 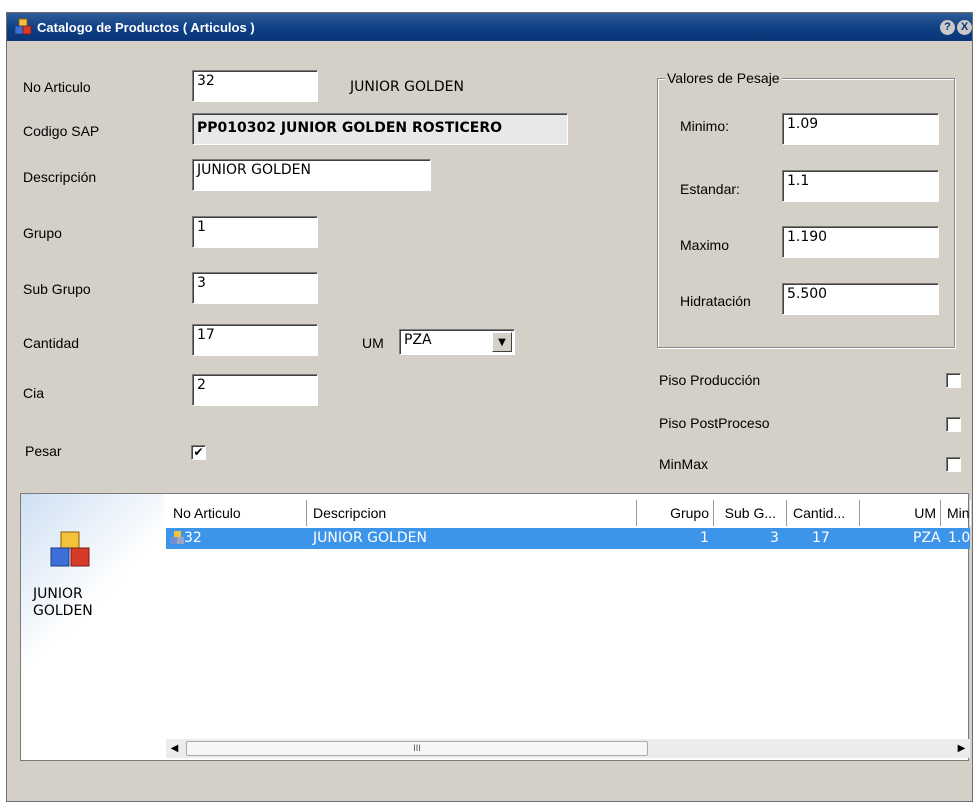 What do you see at coordinates (927, 538) in the screenshot?
I see `cell-um: PZA` at bounding box center [927, 538].